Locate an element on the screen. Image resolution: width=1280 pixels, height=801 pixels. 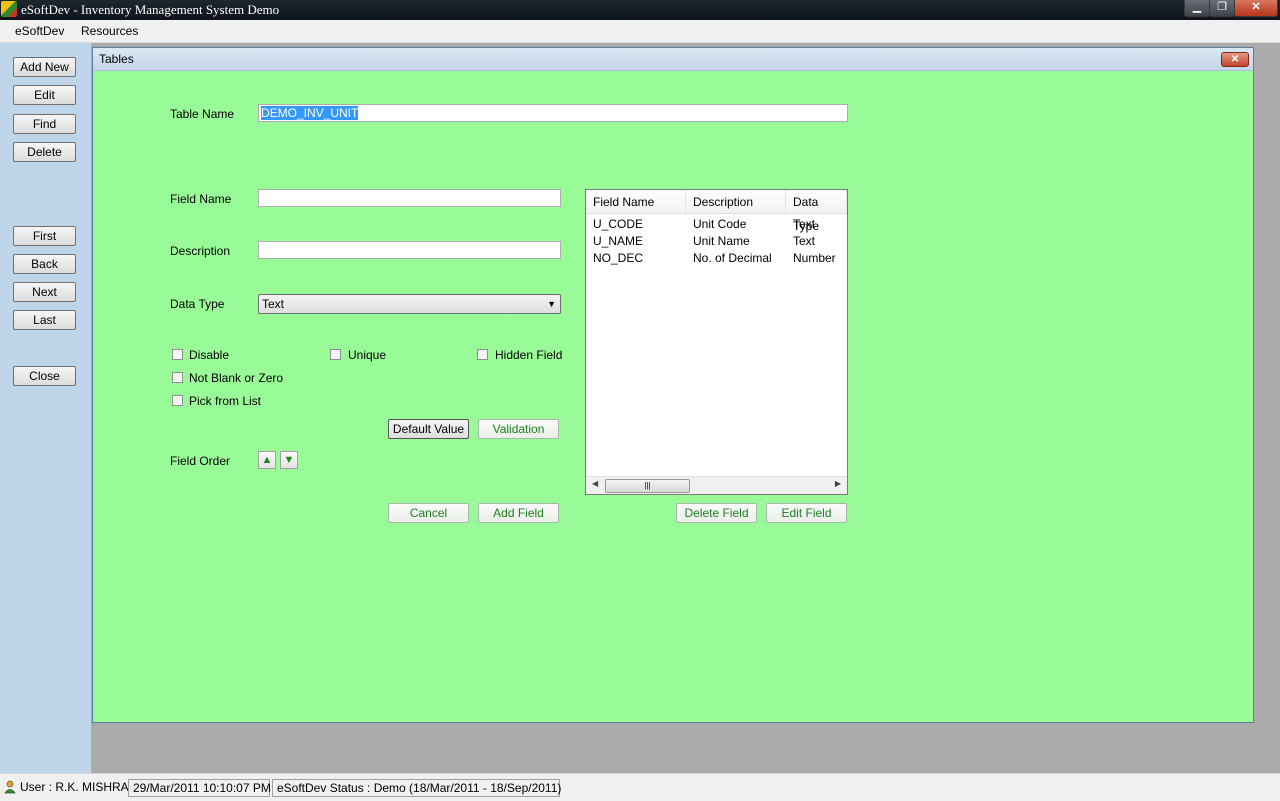
table-name-label: Table Name is located at coordinates (202, 114).